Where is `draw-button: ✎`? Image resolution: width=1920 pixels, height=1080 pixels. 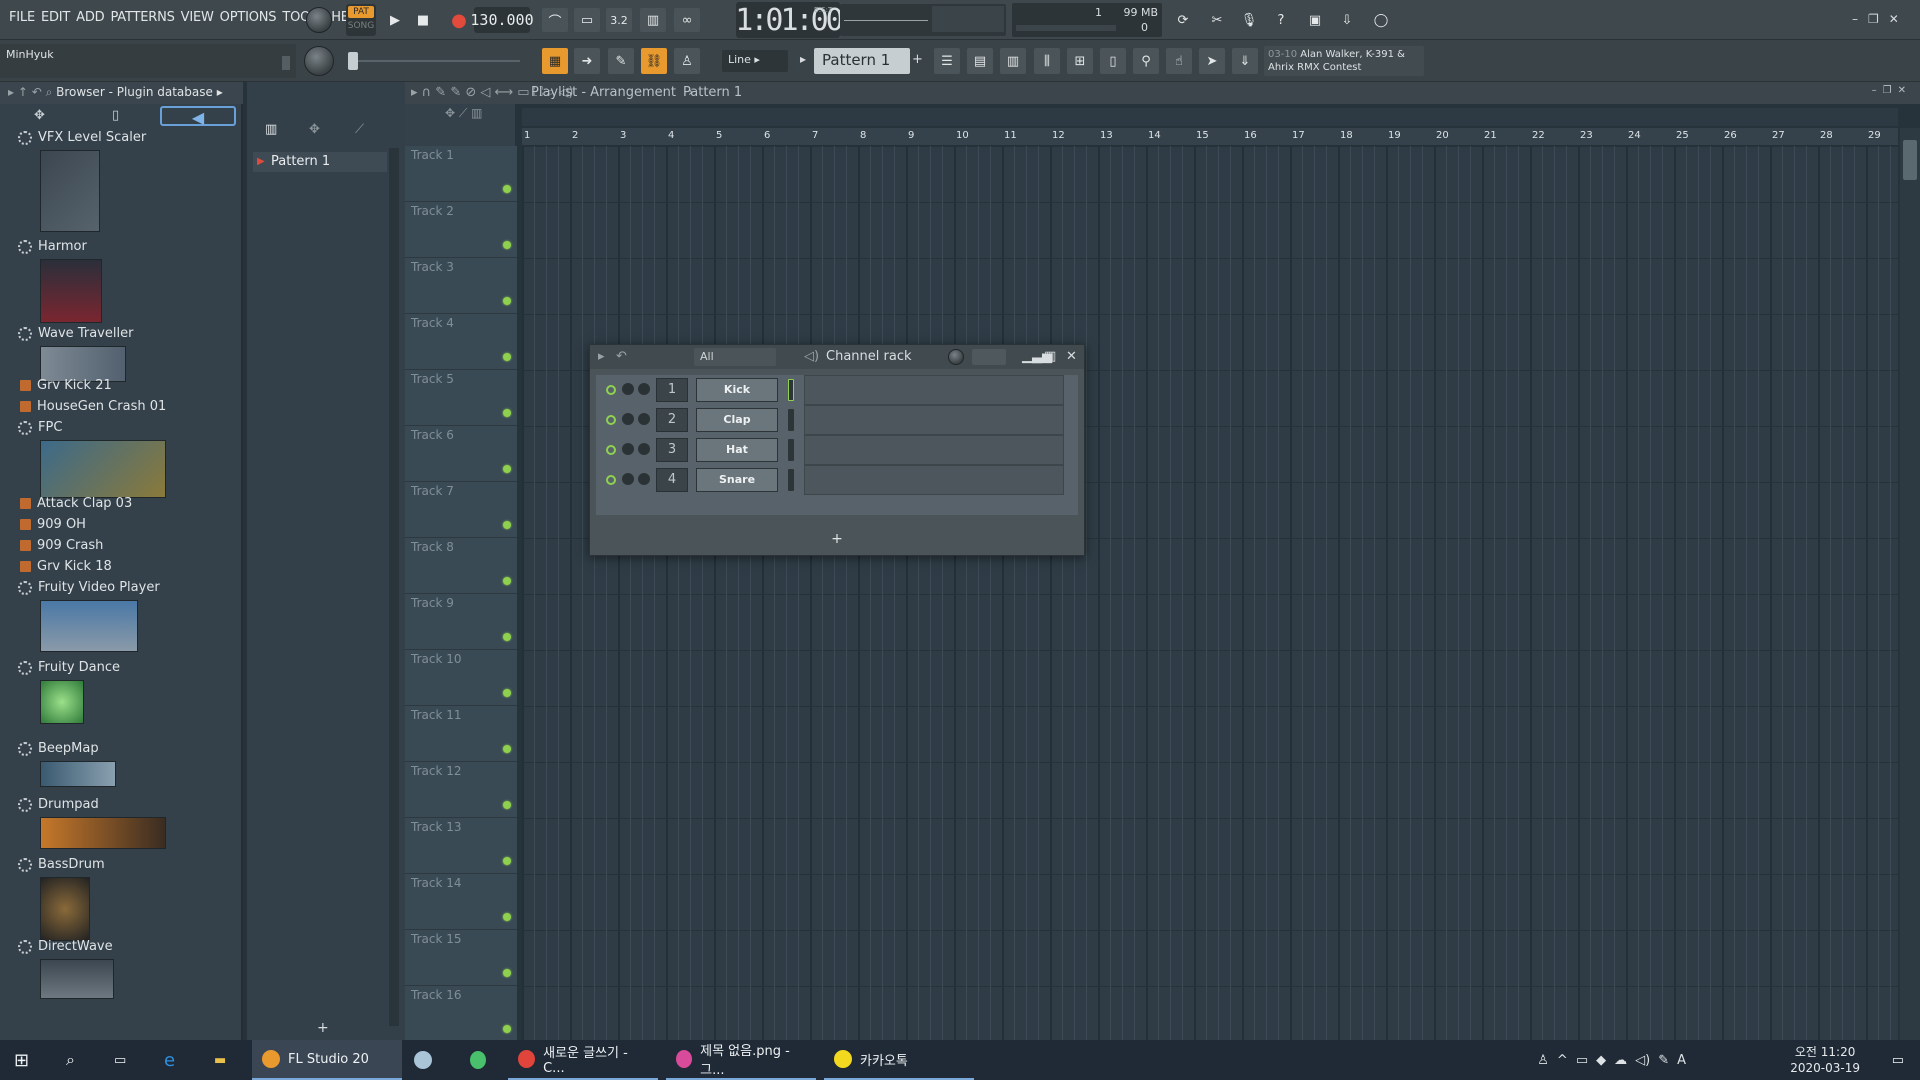
draw-button: ✎ is located at coordinates (621, 61).